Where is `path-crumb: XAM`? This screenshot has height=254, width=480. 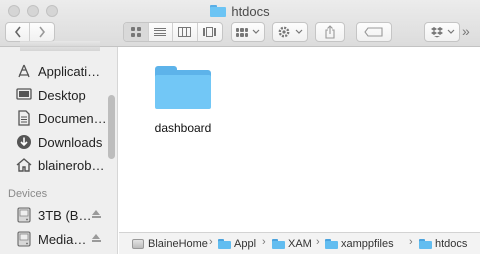
path-crumb: XAM is located at coordinates (292, 244).